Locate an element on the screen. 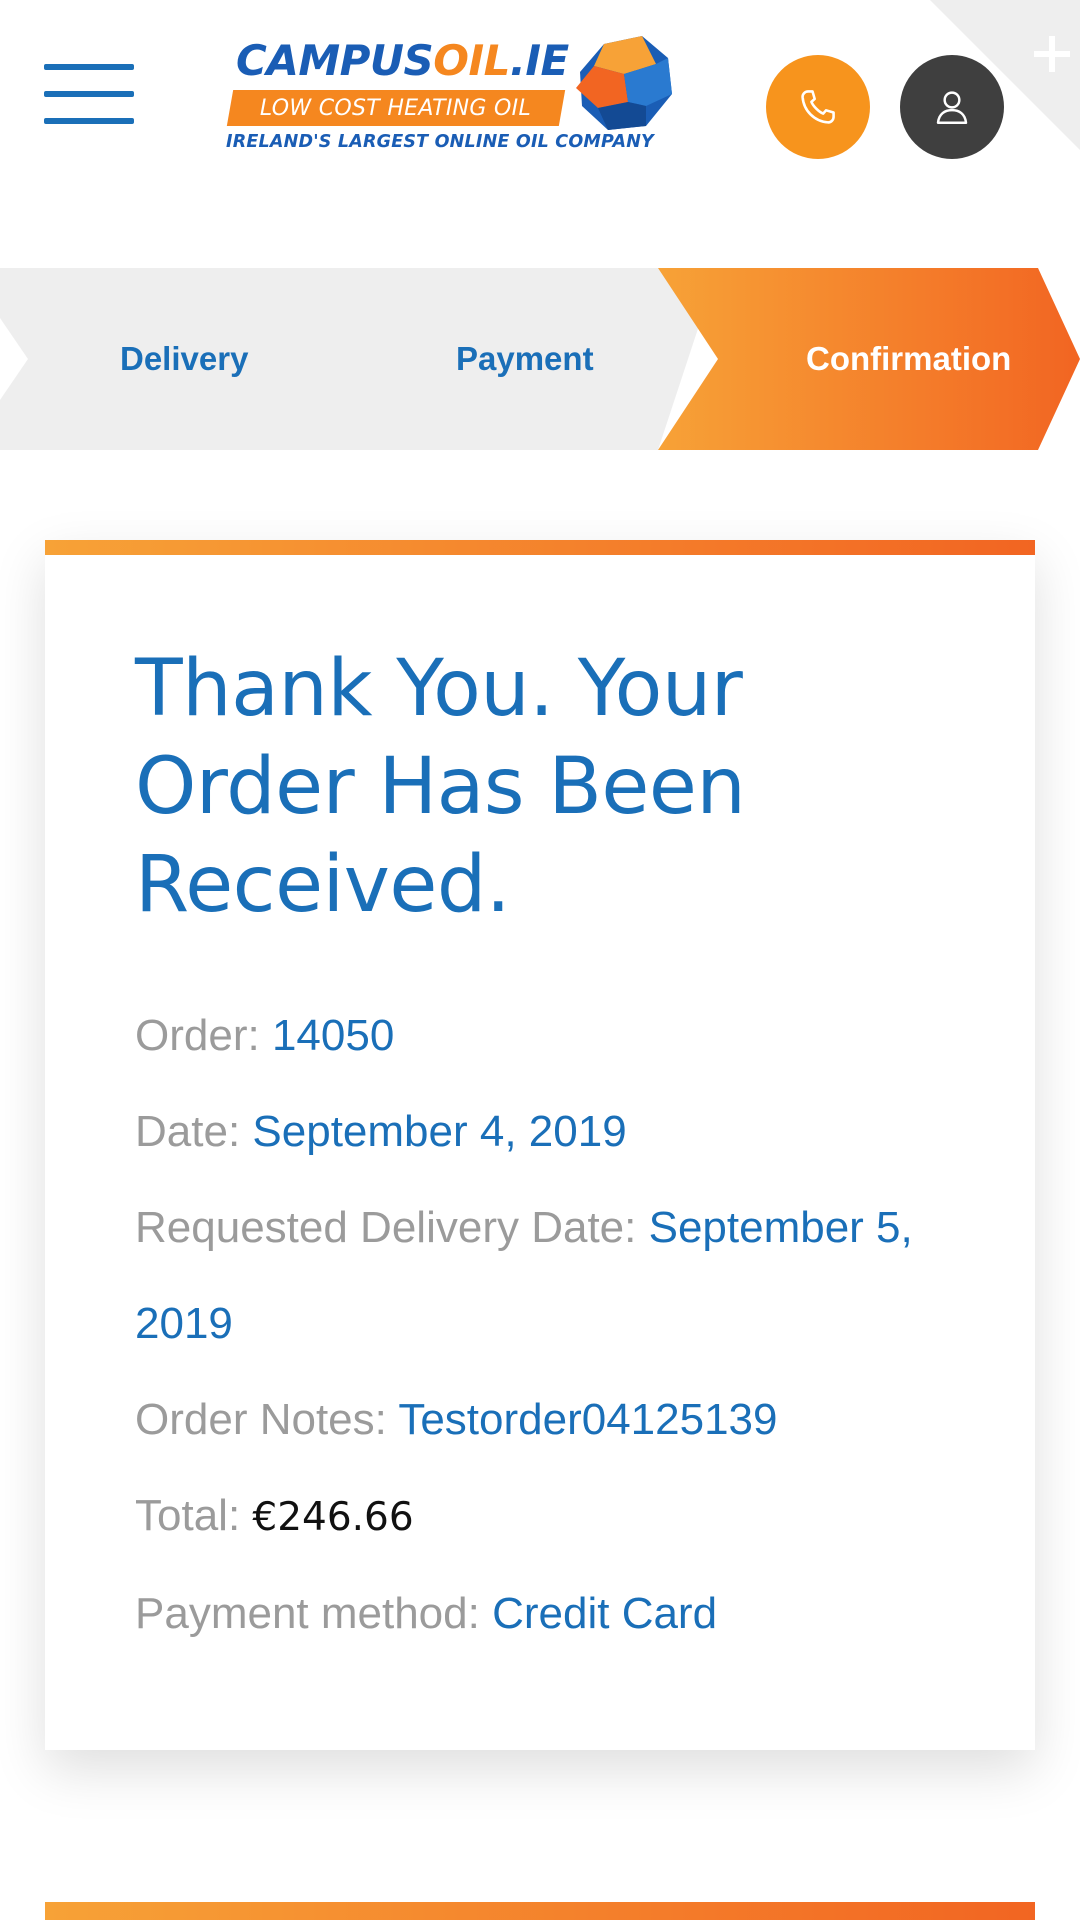  order-number-value: 14050 is located at coordinates (333, 1035).